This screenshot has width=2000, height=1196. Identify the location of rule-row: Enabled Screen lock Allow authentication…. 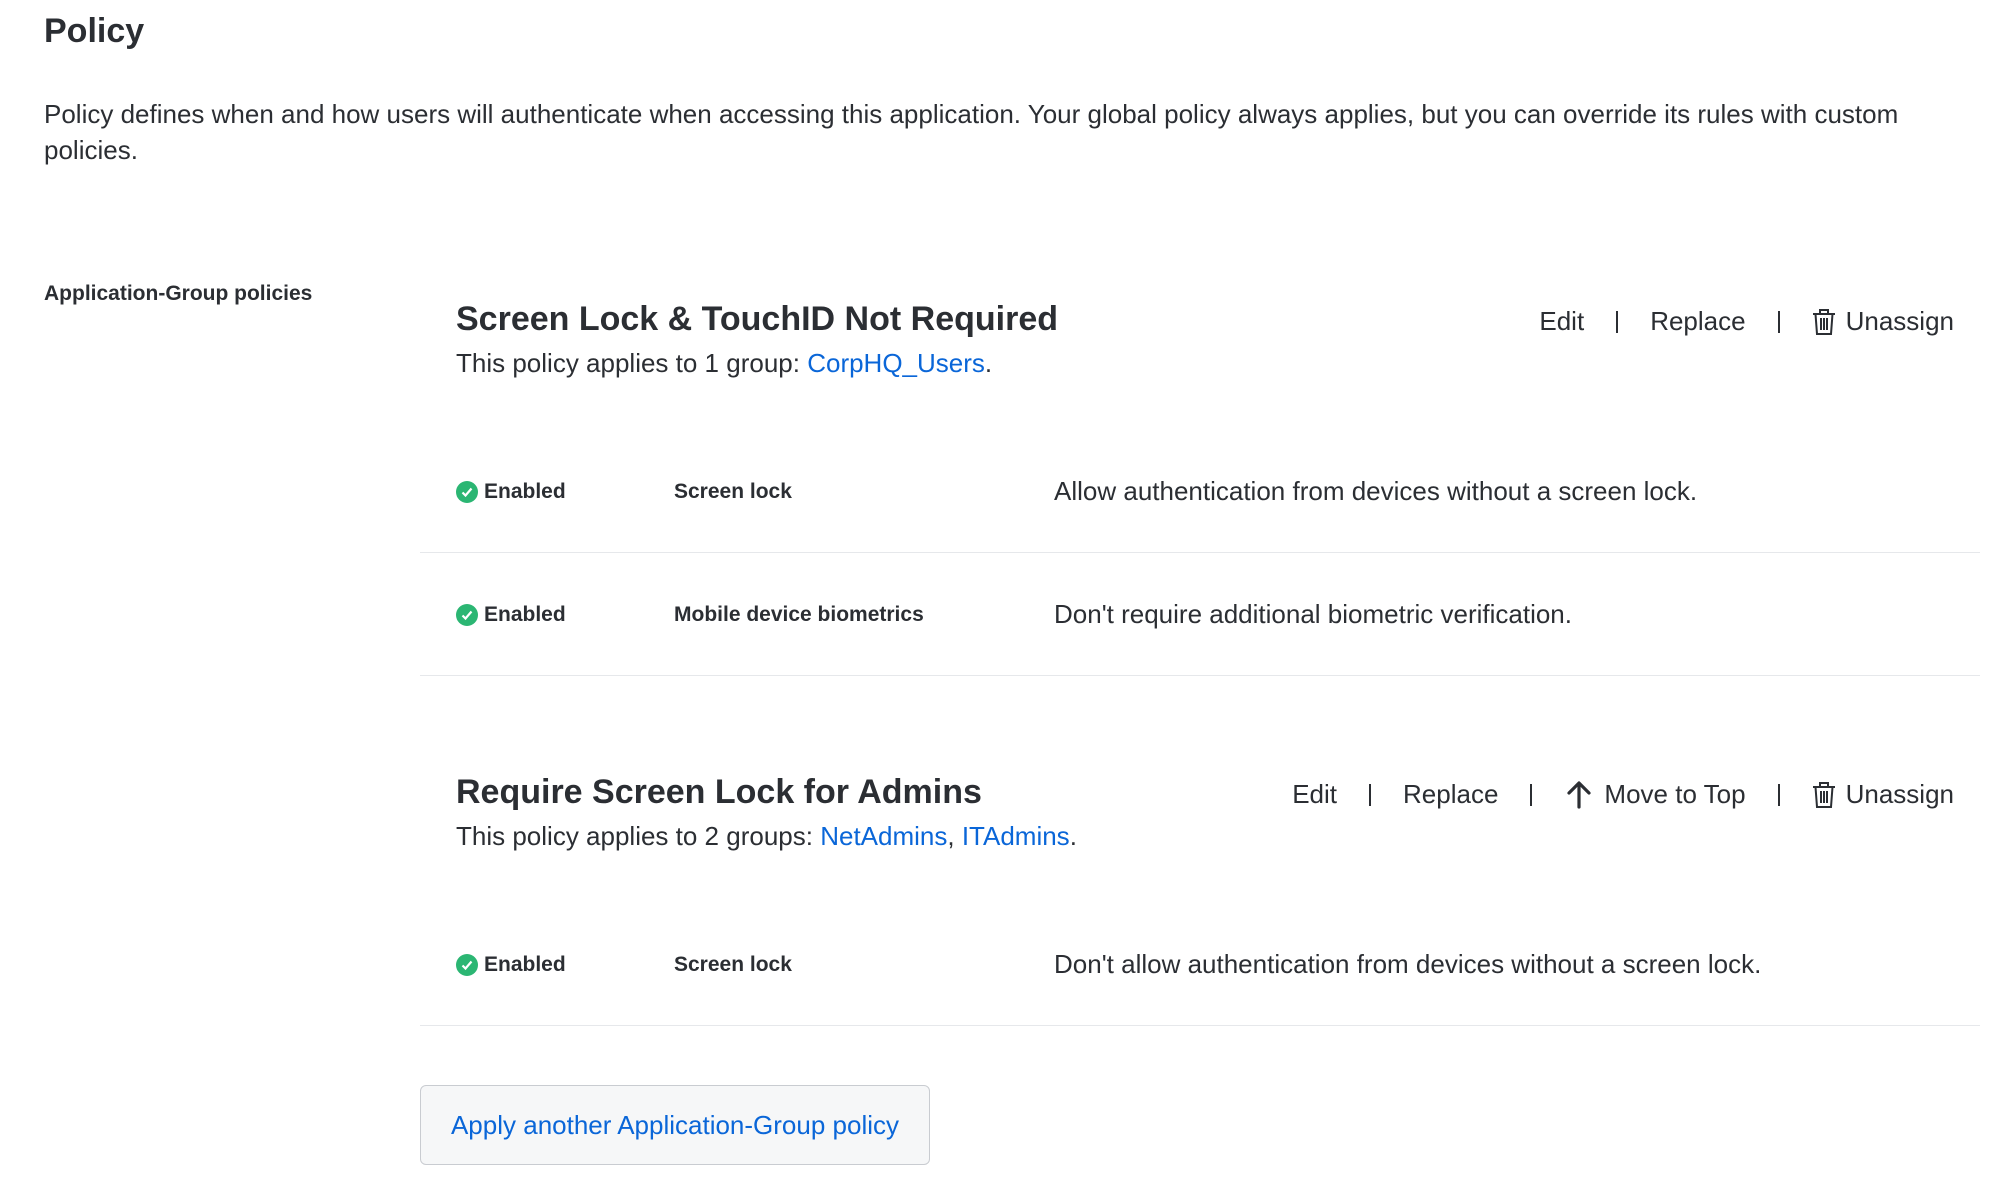
(1200, 491).